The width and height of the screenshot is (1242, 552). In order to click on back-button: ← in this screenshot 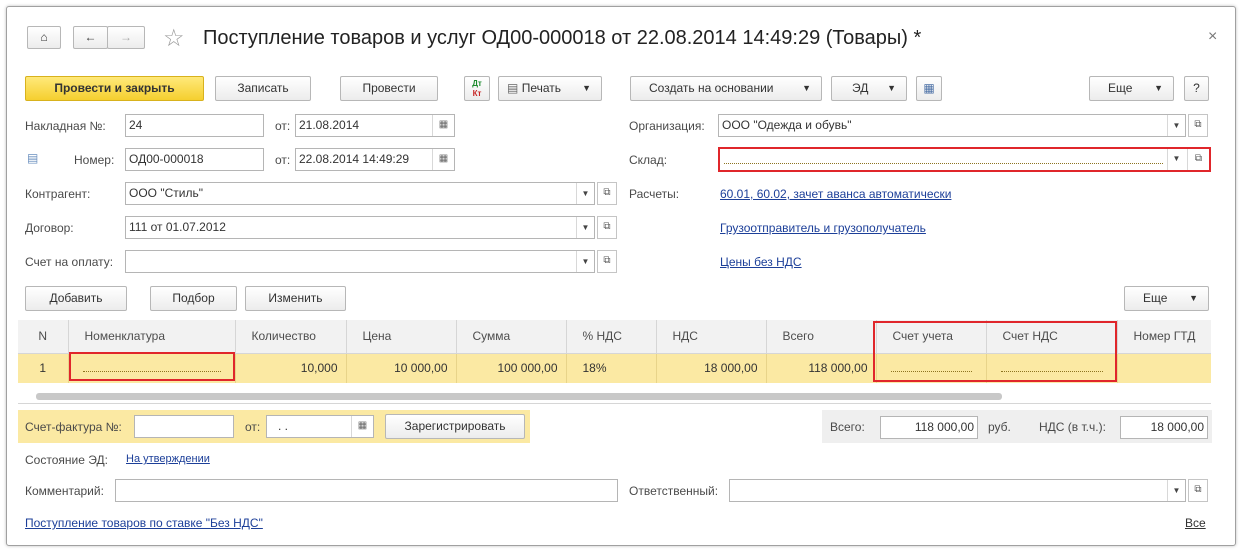, I will do `click(90, 37)`.